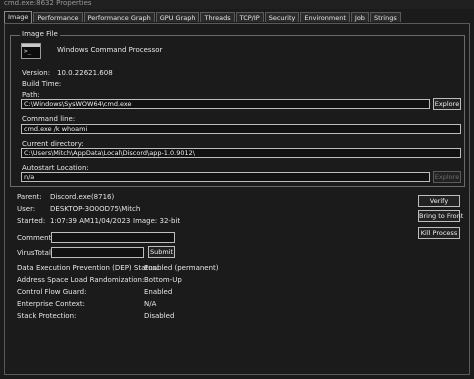 The image size is (474, 379). What do you see at coordinates (85, 73) in the screenshot?
I see `version-value: 10.0.22621.608` at bounding box center [85, 73].